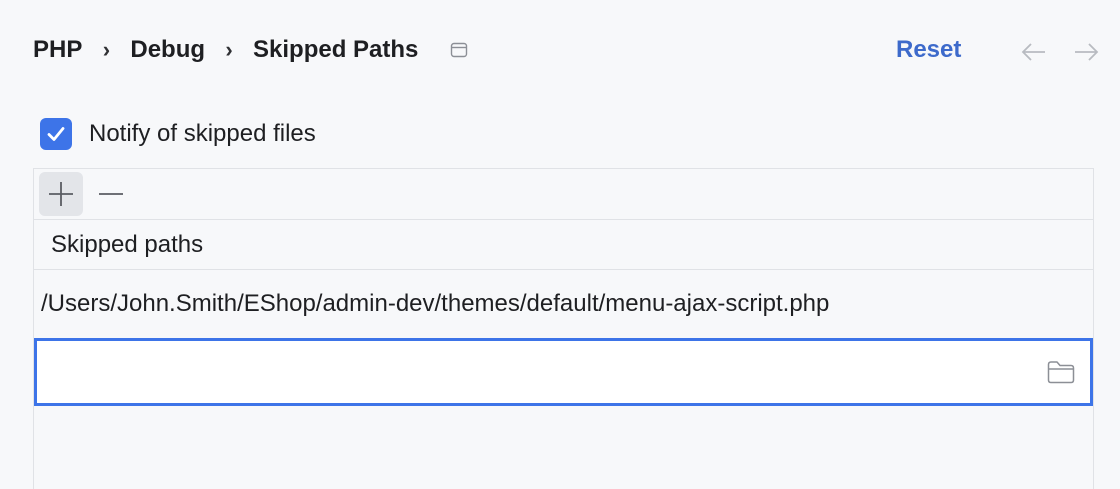  Describe the element at coordinates (563, 194) in the screenshot. I see `table-toolbar` at that location.